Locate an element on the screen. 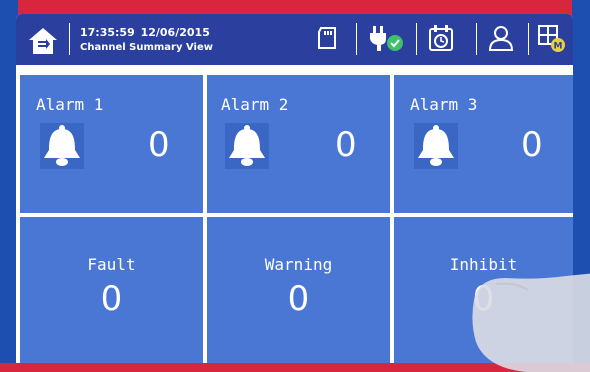 The width and height of the screenshot is (590, 372). page-title: Channel Summary View is located at coordinates (146, 47).